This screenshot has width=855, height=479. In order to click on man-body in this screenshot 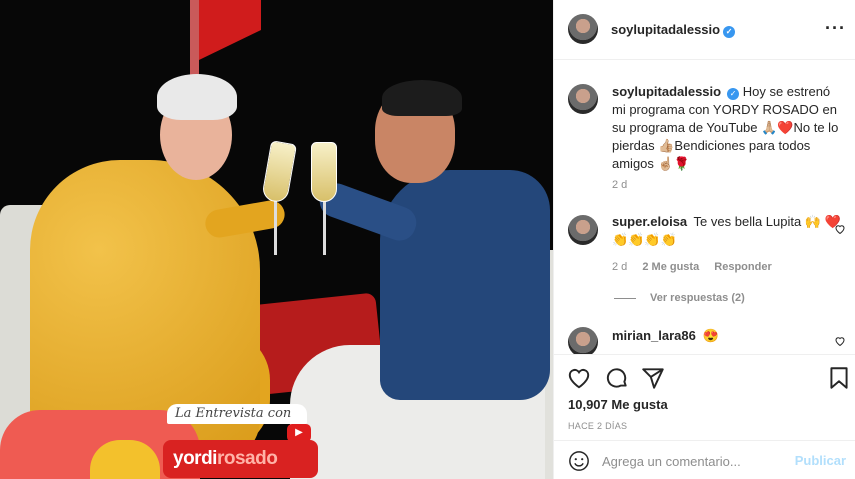, I will do `click(465, 285)`.